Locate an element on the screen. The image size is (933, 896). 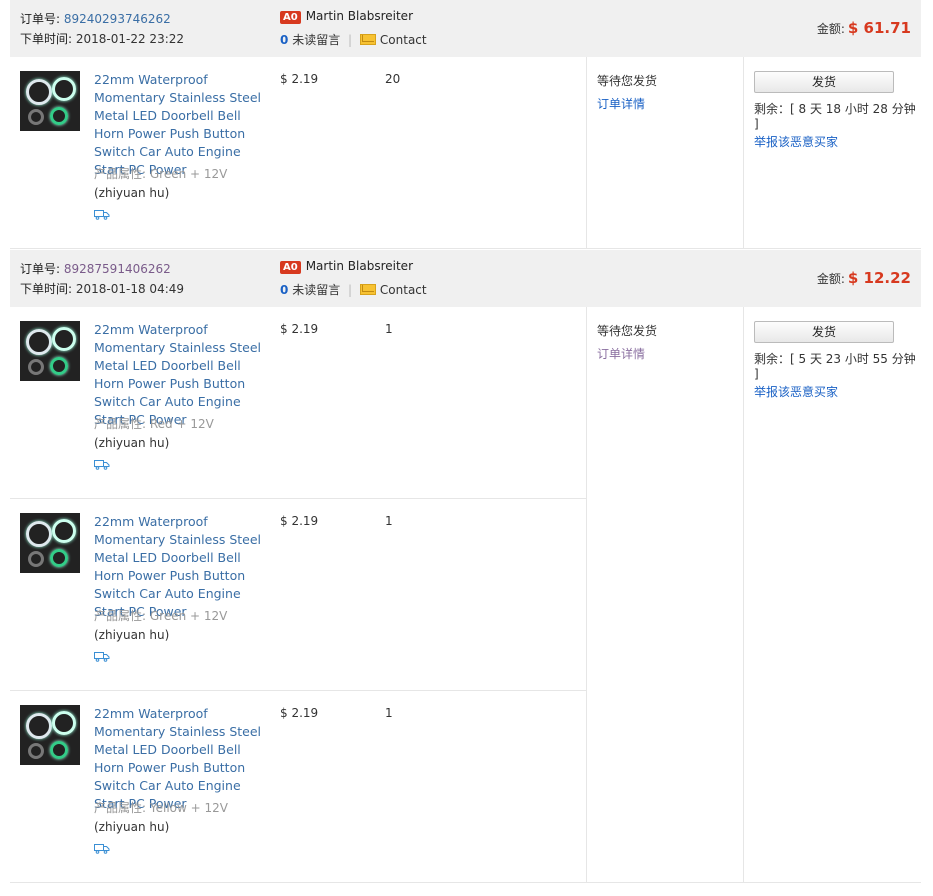
order-number: 订单号: 89287591406262 is located at coordinates (95, 268).